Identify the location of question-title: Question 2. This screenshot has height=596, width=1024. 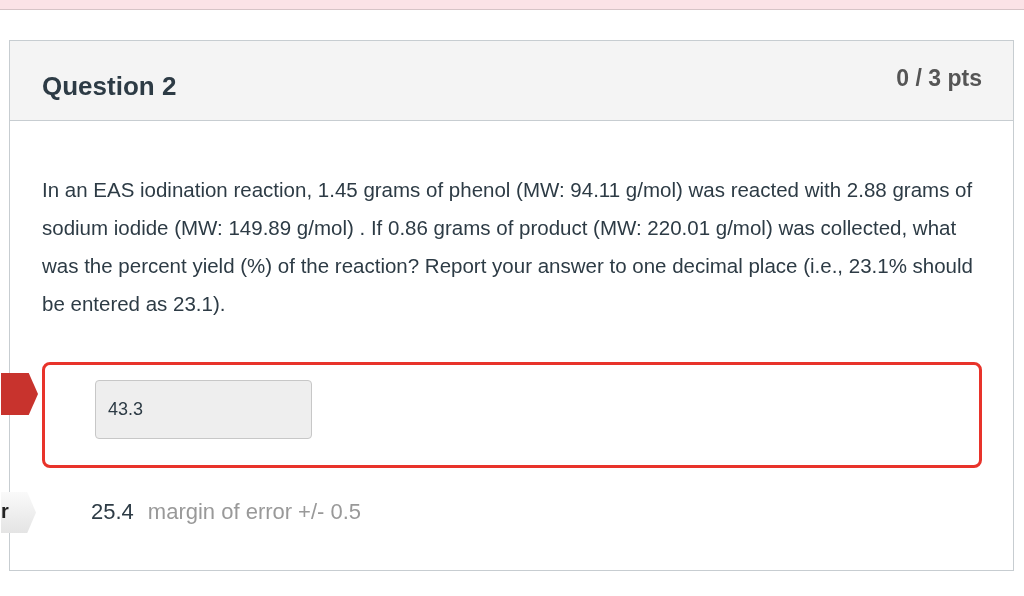
(109, 86).